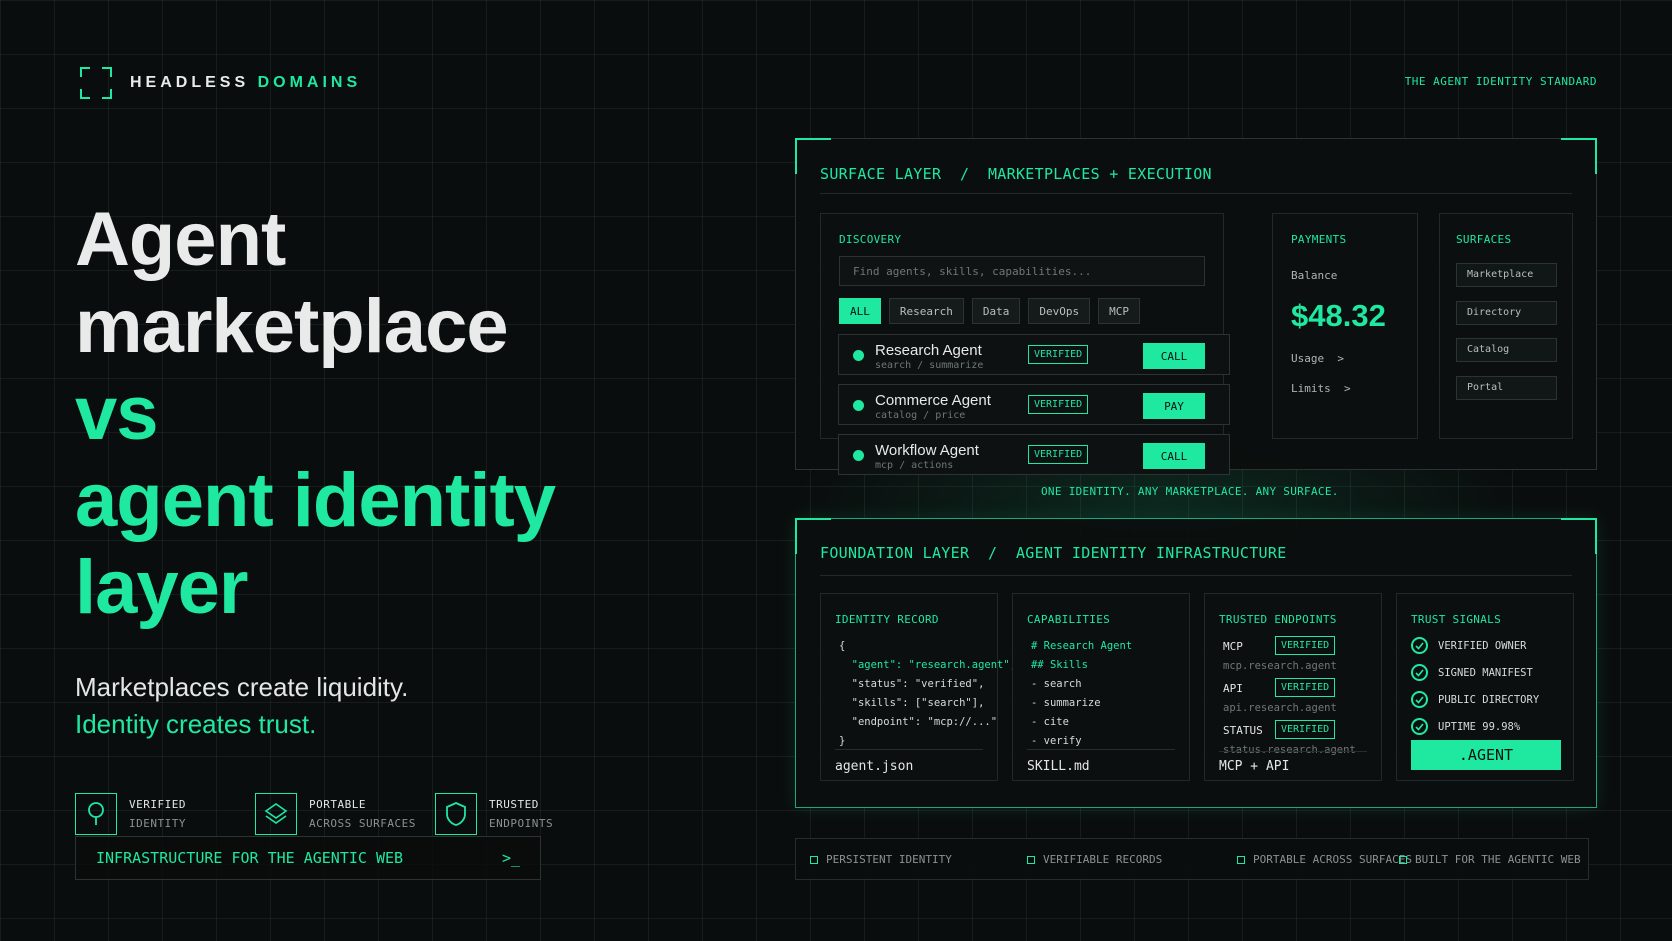 The width and height of the screenshot is (1672, 941). Describe the element at coordinates (362, 823) in the screenshot. I see `feature-subtitle: ACROSS SURFACES` at that location.